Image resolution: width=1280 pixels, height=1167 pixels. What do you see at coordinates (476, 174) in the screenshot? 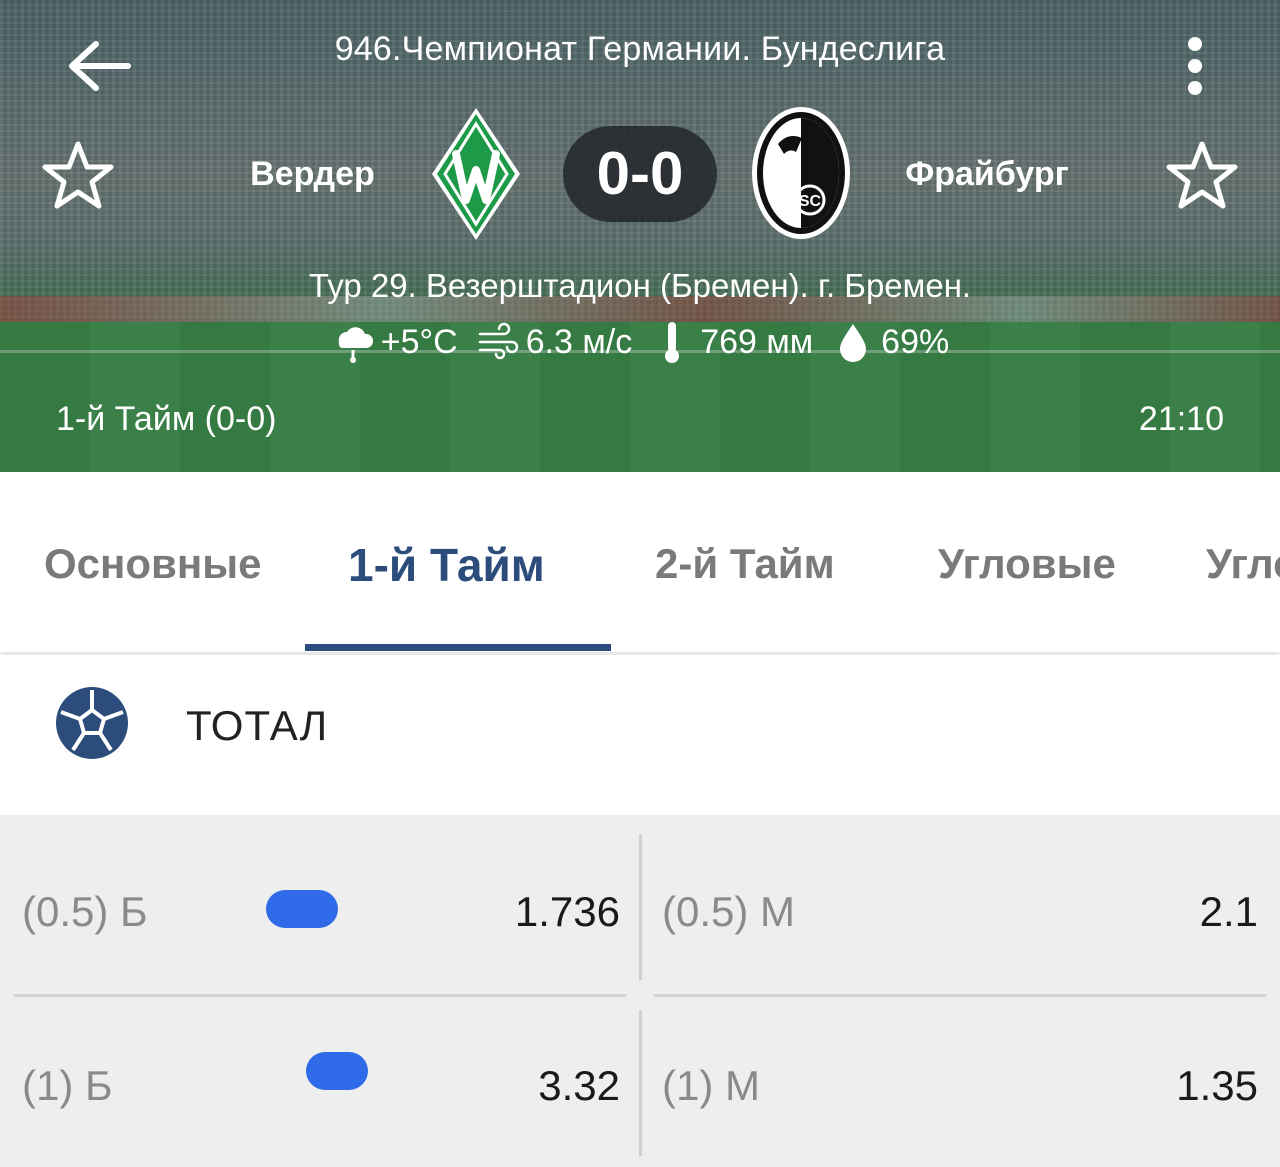
I see `werder-logo-icon` at bounding box center [476, 174].